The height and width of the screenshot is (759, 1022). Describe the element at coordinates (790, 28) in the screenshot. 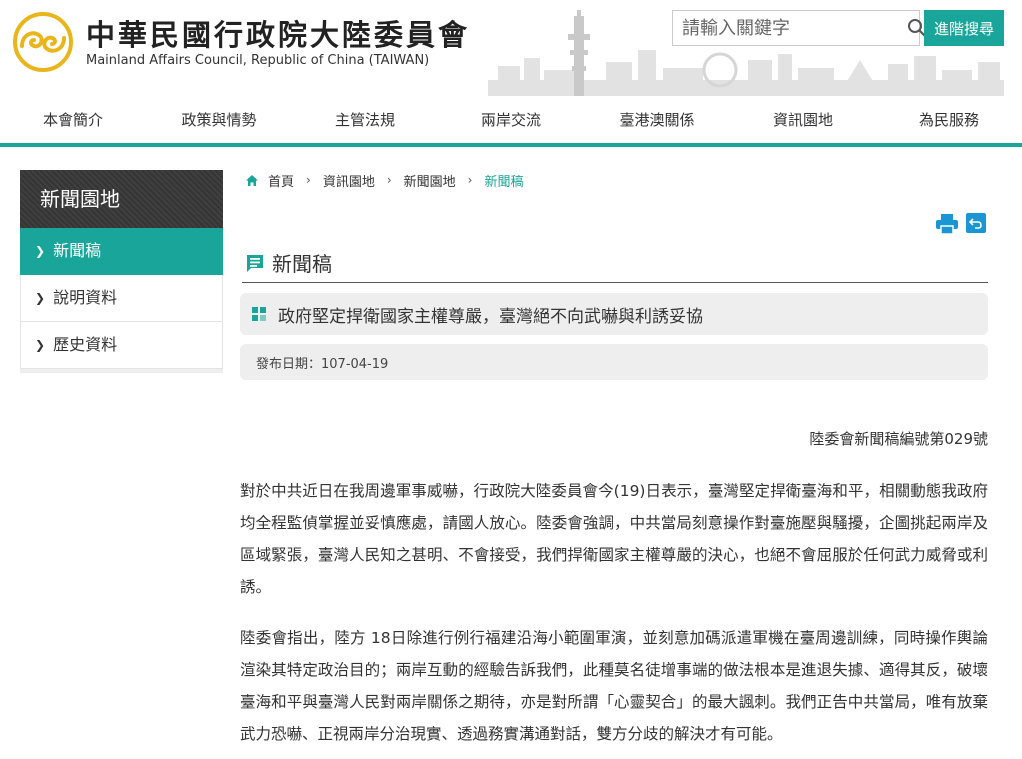

I see `search-input` at that location.